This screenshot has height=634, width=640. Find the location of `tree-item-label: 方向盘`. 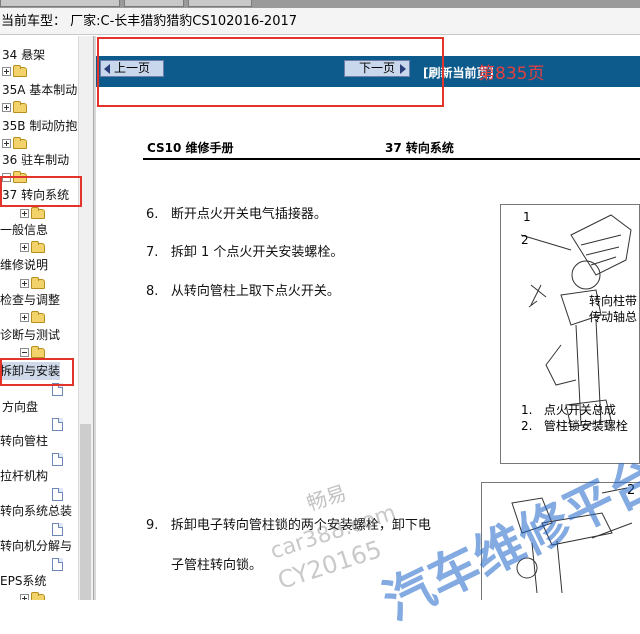

tree-item-label: 方向盘 is located at coordinates (20, 407).